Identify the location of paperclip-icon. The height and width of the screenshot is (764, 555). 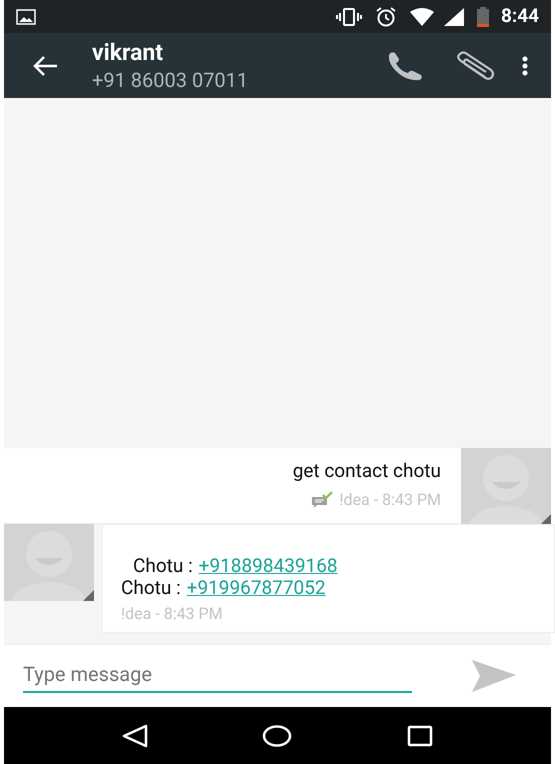
(475, 65).